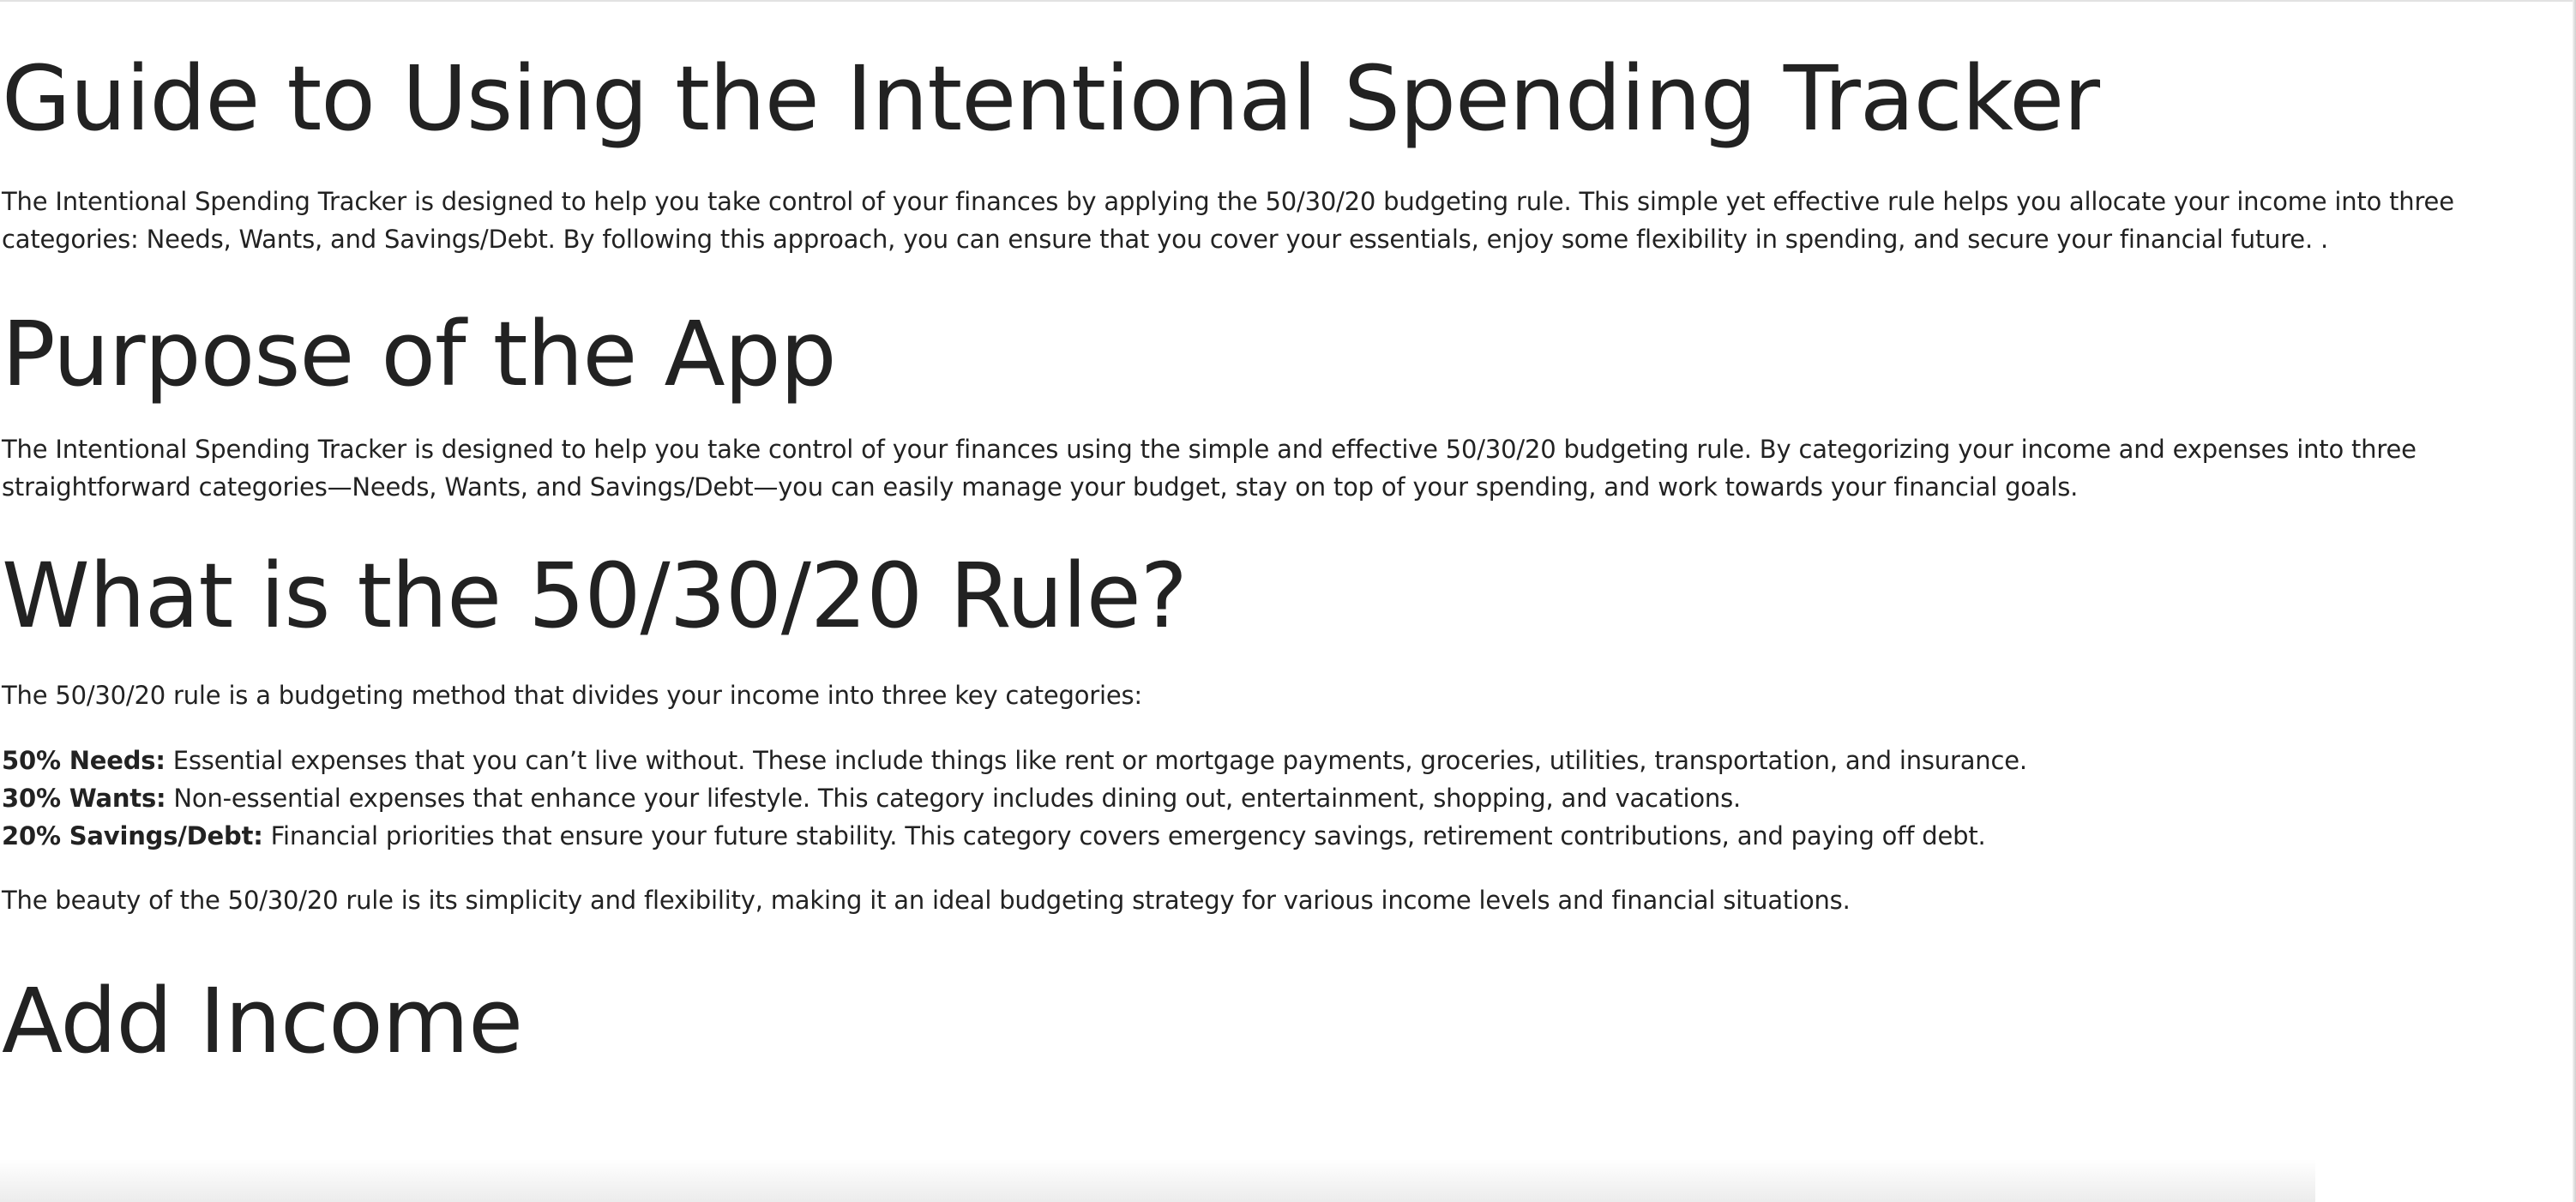 This screenshot has width=2576, height=1202. Describe the element at coordinates (595, 597) in the screenshot. I see `heading-rule: What is the 50/30/20 Rule?` at that location.